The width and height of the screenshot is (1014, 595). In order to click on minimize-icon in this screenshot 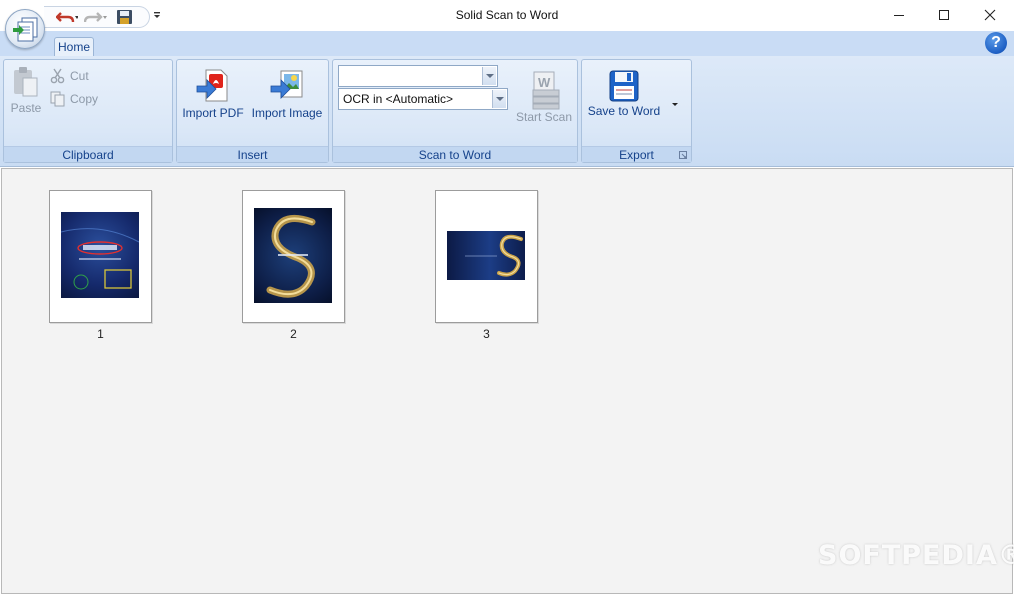, I will do `click(899, 15)`.